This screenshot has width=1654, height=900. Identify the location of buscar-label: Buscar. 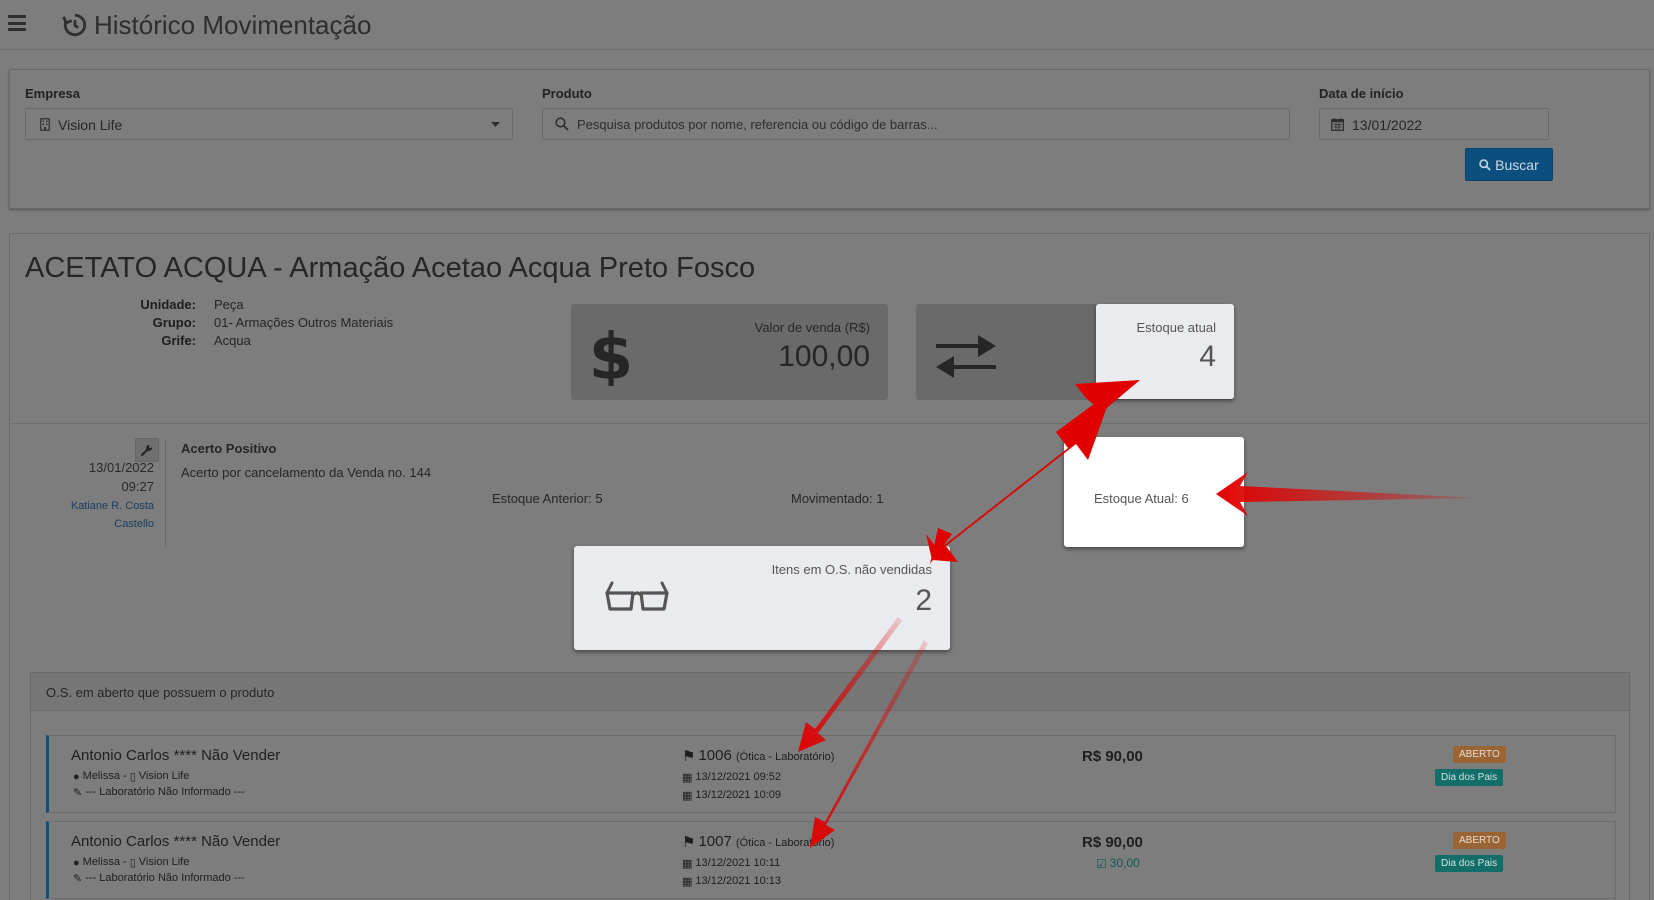
(1517, 164).